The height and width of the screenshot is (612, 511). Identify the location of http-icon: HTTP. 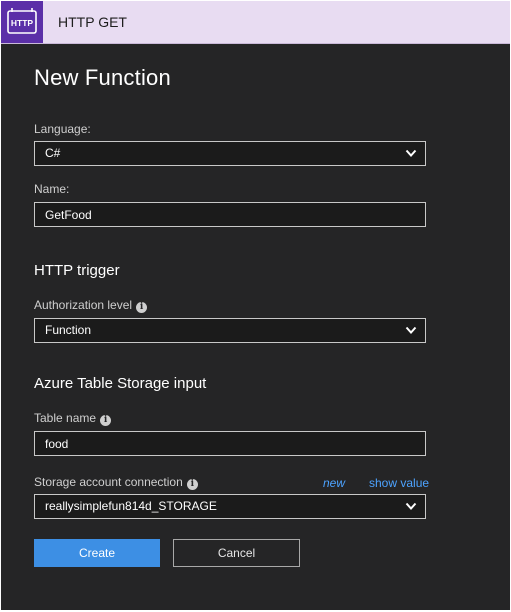
(22, 22).